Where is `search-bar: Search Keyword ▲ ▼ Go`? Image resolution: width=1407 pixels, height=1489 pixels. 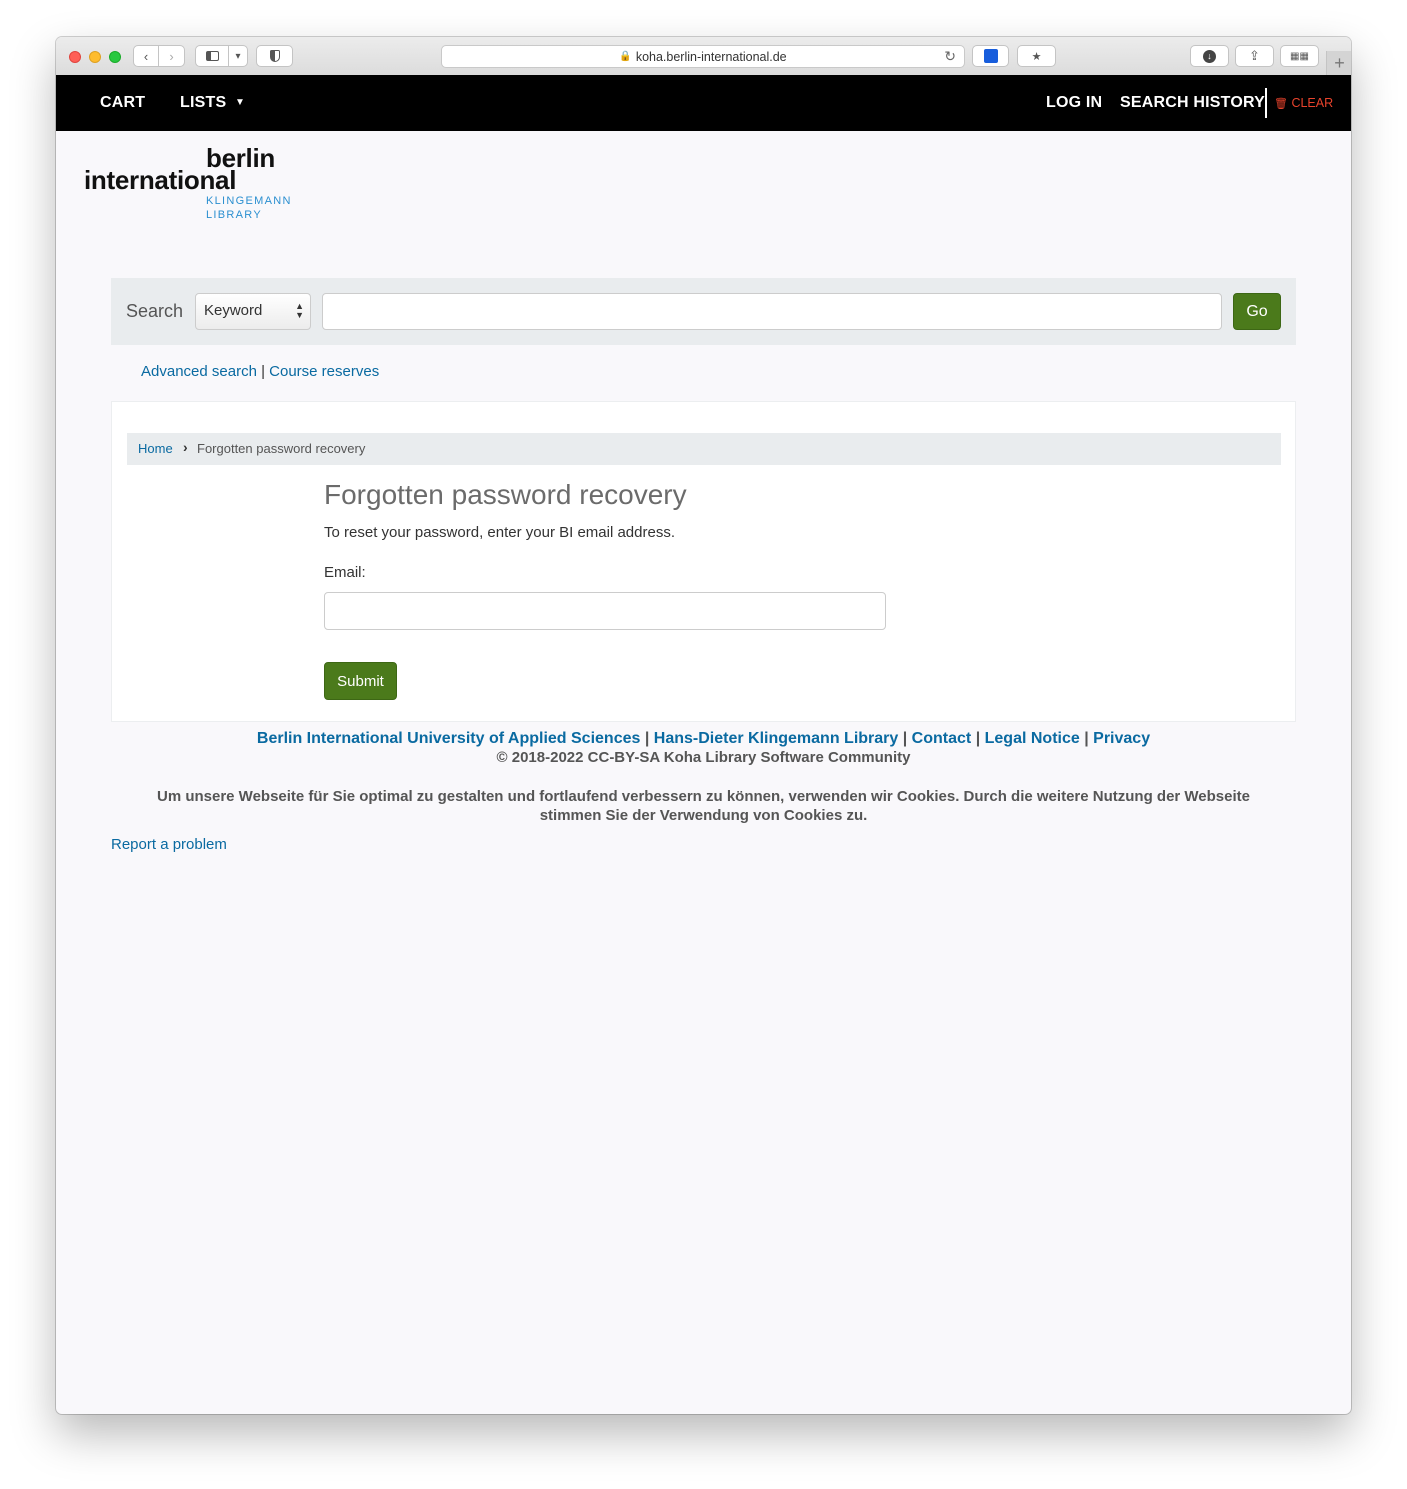 search-bar: Search Keyword ▲ ▼ Go is located at coordinates (703, 311).